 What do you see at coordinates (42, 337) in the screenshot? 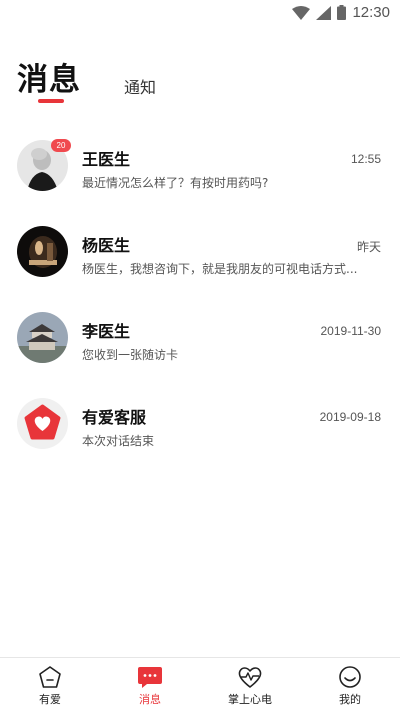
I see `doctor-li-avatar` at bounding box center [42, 337].